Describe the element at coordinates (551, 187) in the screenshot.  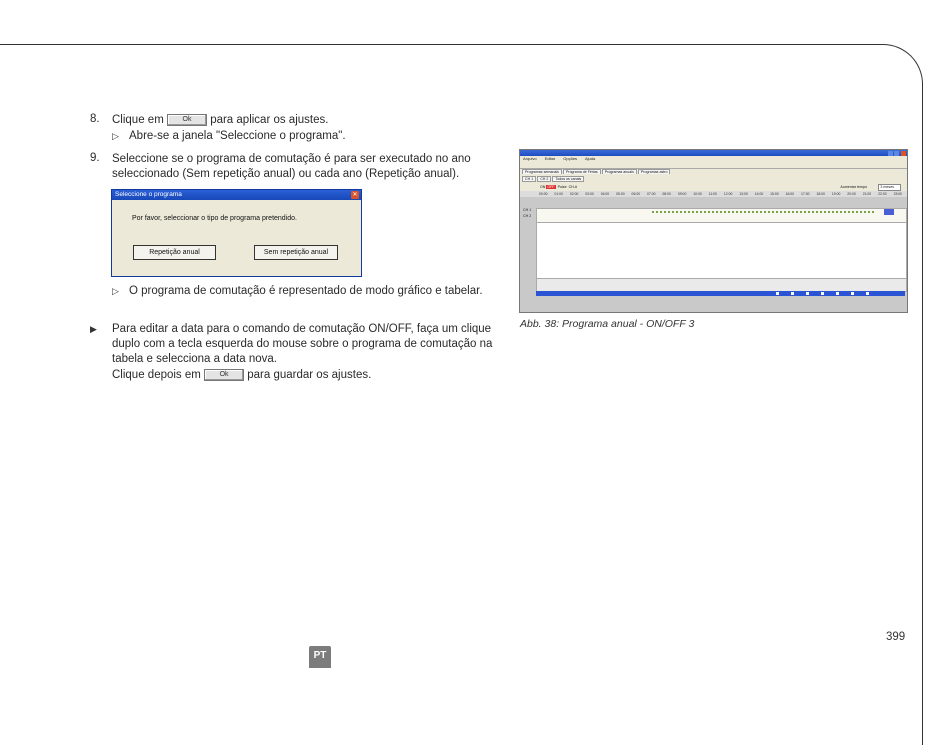
I see `off-label: OFF` at that location.